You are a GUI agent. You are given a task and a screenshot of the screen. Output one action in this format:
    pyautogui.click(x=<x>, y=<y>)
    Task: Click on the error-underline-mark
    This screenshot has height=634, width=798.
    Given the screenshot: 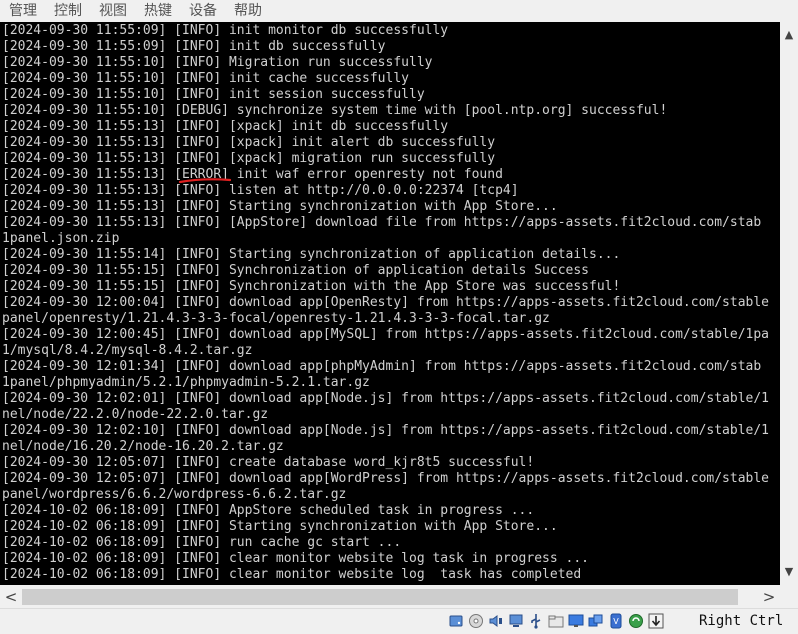 What is the action you would take?
    pyautogui.click(x=205, y=181)
    